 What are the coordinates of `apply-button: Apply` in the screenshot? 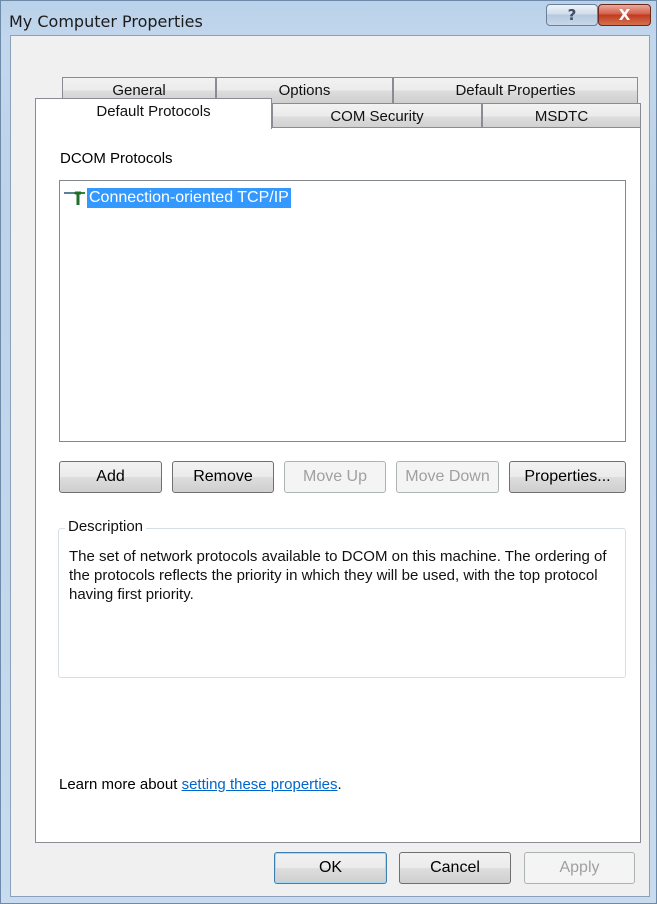 It's located at (579, 868).